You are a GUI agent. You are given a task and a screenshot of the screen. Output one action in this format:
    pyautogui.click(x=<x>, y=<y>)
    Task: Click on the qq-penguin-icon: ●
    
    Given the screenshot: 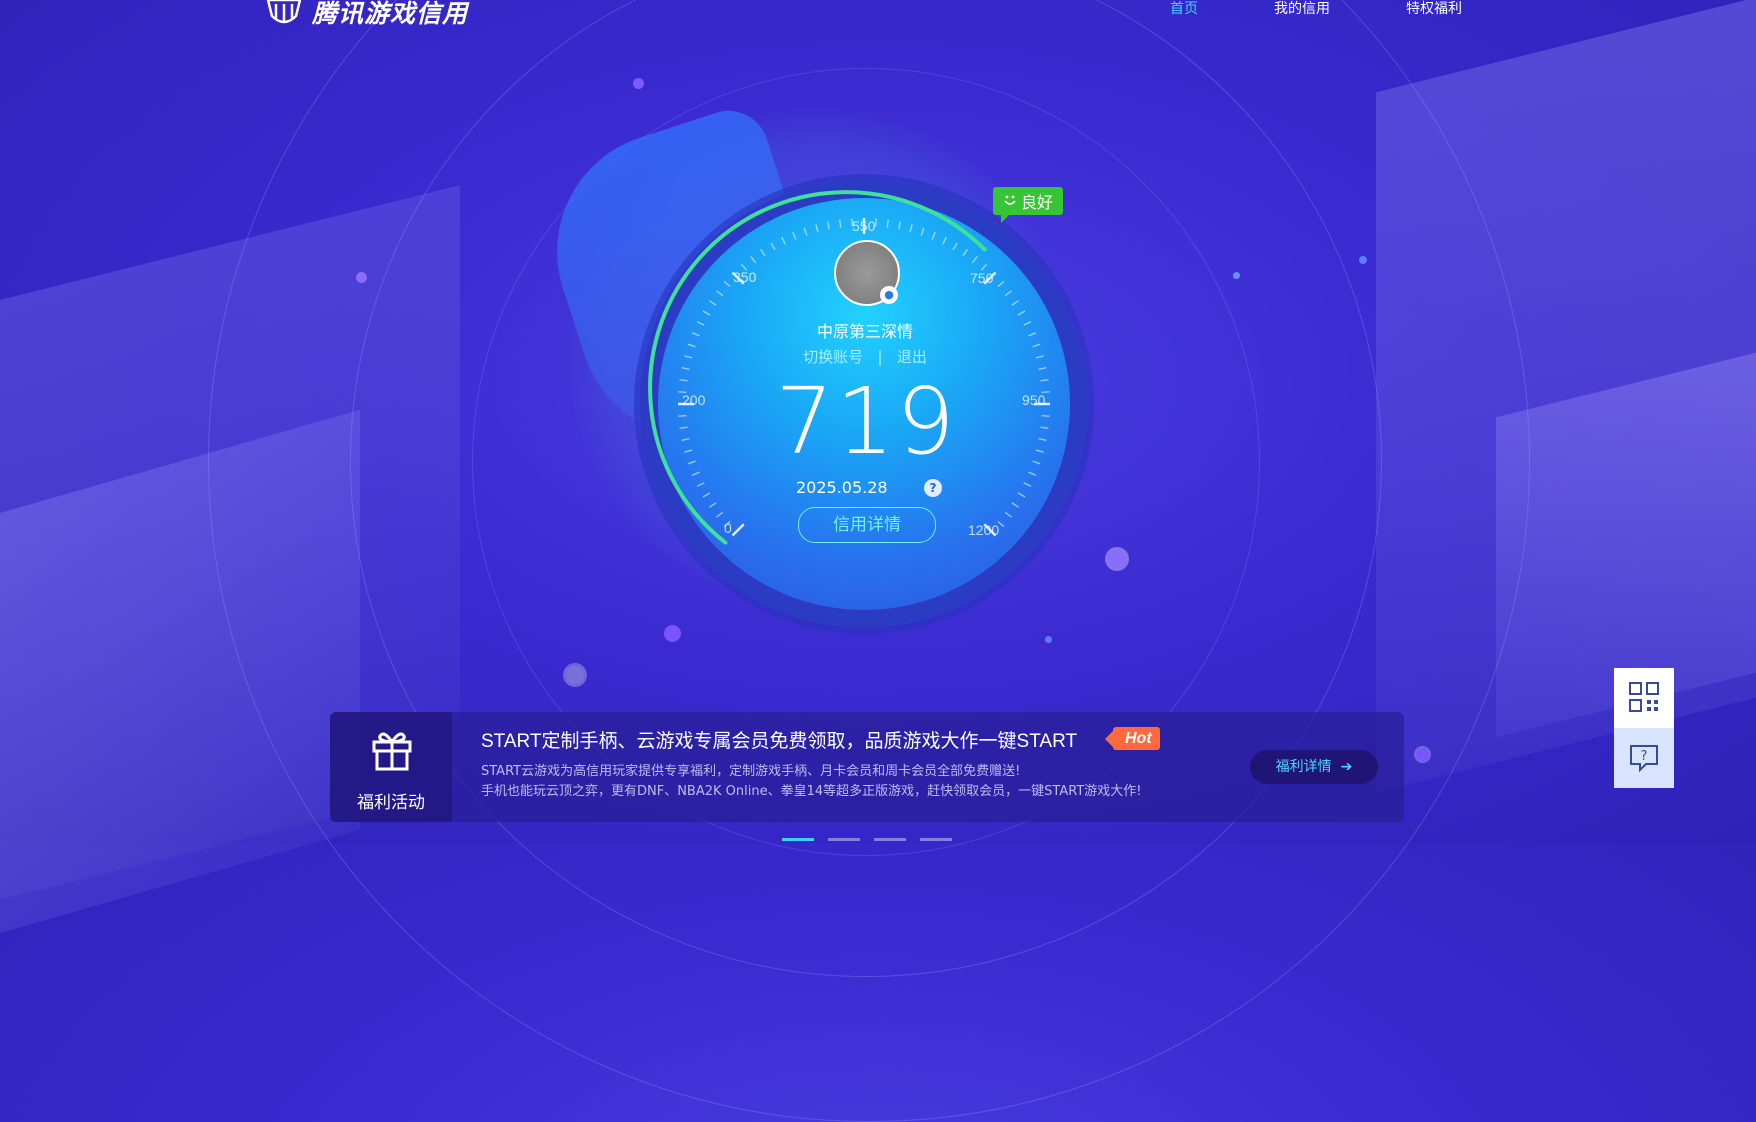 What is the action you would take?
    pyautogui.click(x=889, y=295)
    